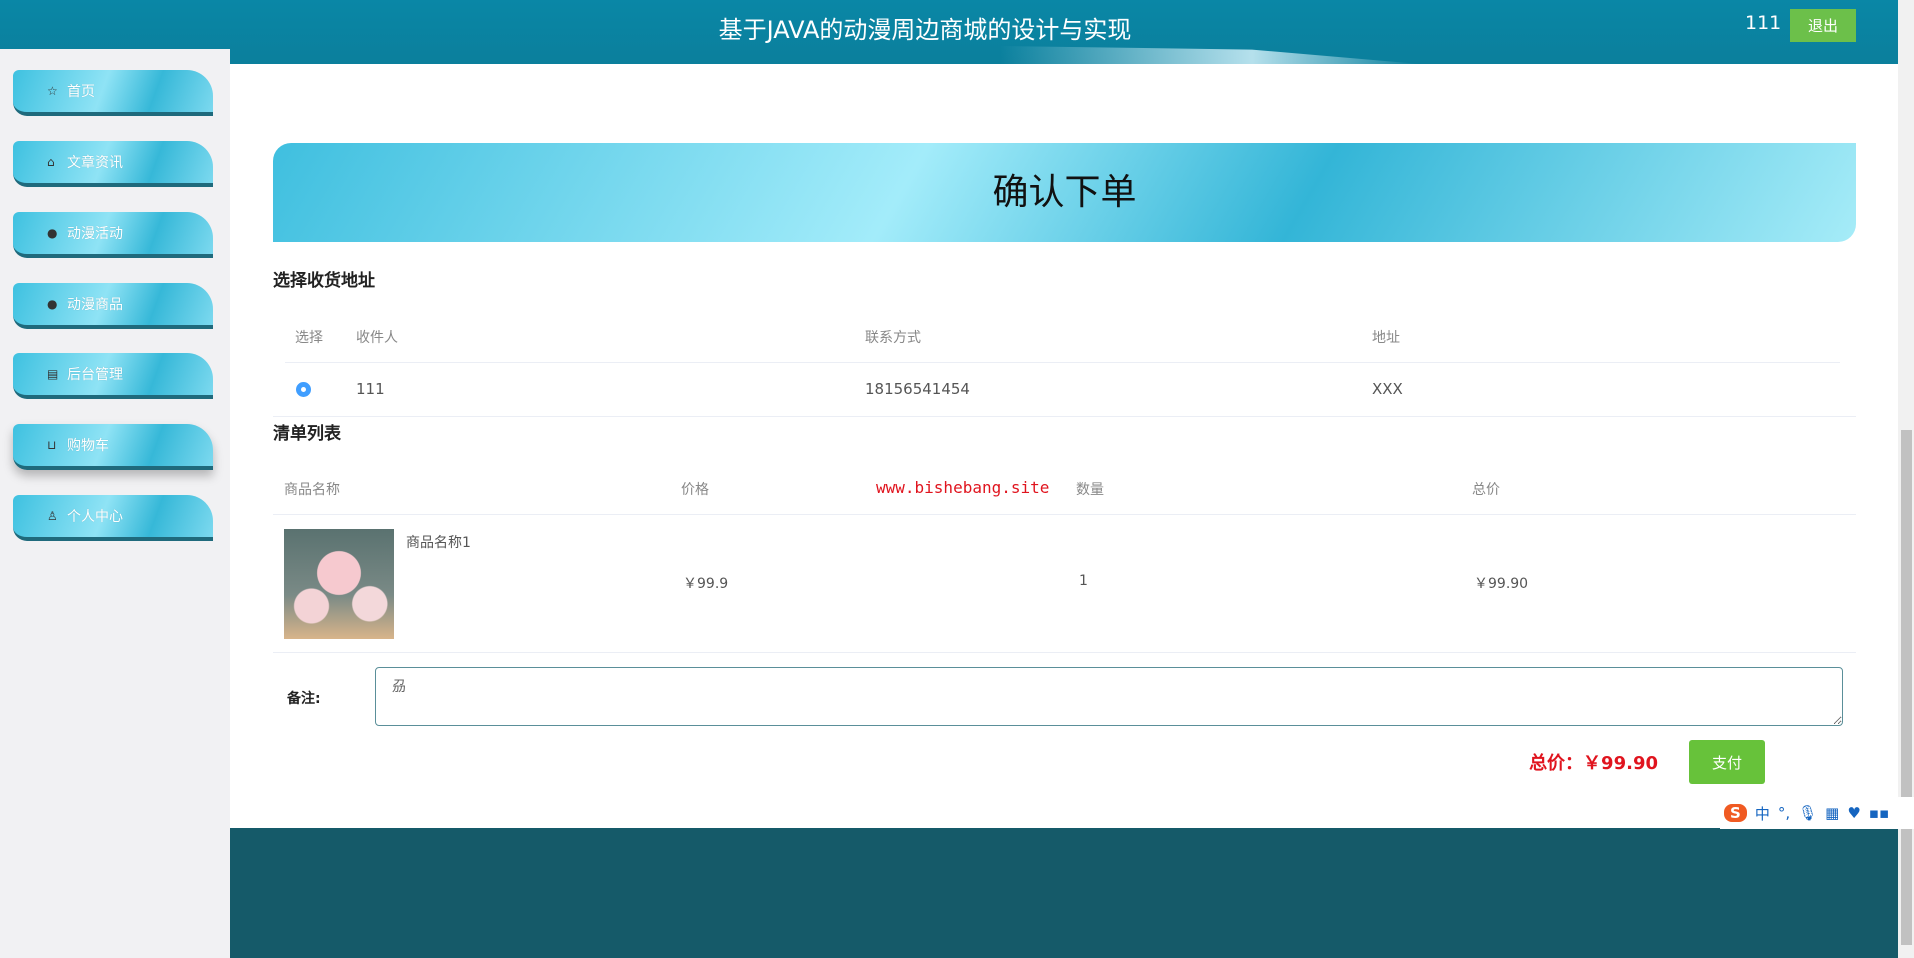 The width and height of the screenshot is (1914, 958). I want to click on recipient-phone: 18156541454, so click(917, 389).